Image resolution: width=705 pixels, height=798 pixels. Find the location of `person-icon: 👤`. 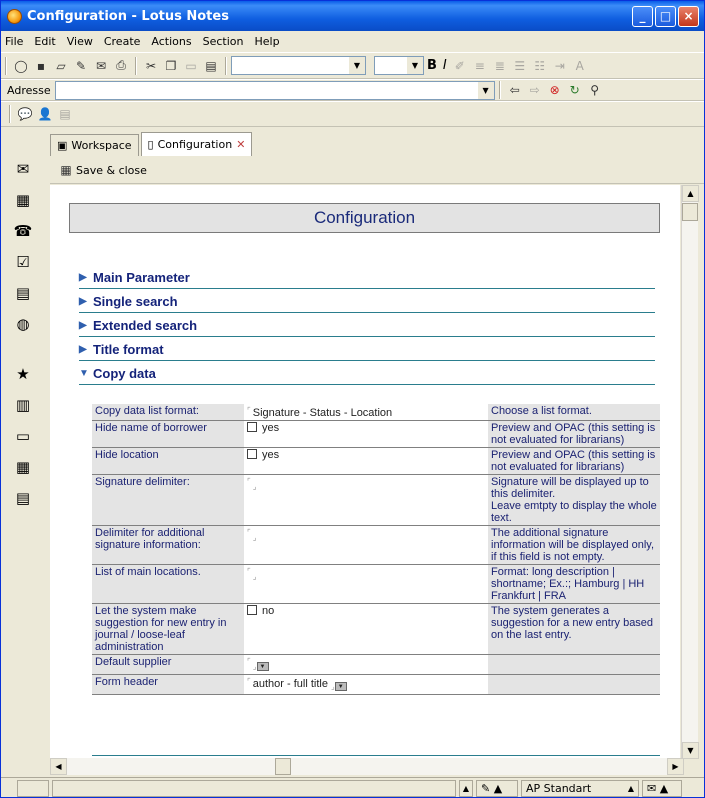

person-icon: 👤 is located at coordinates (45, 114).